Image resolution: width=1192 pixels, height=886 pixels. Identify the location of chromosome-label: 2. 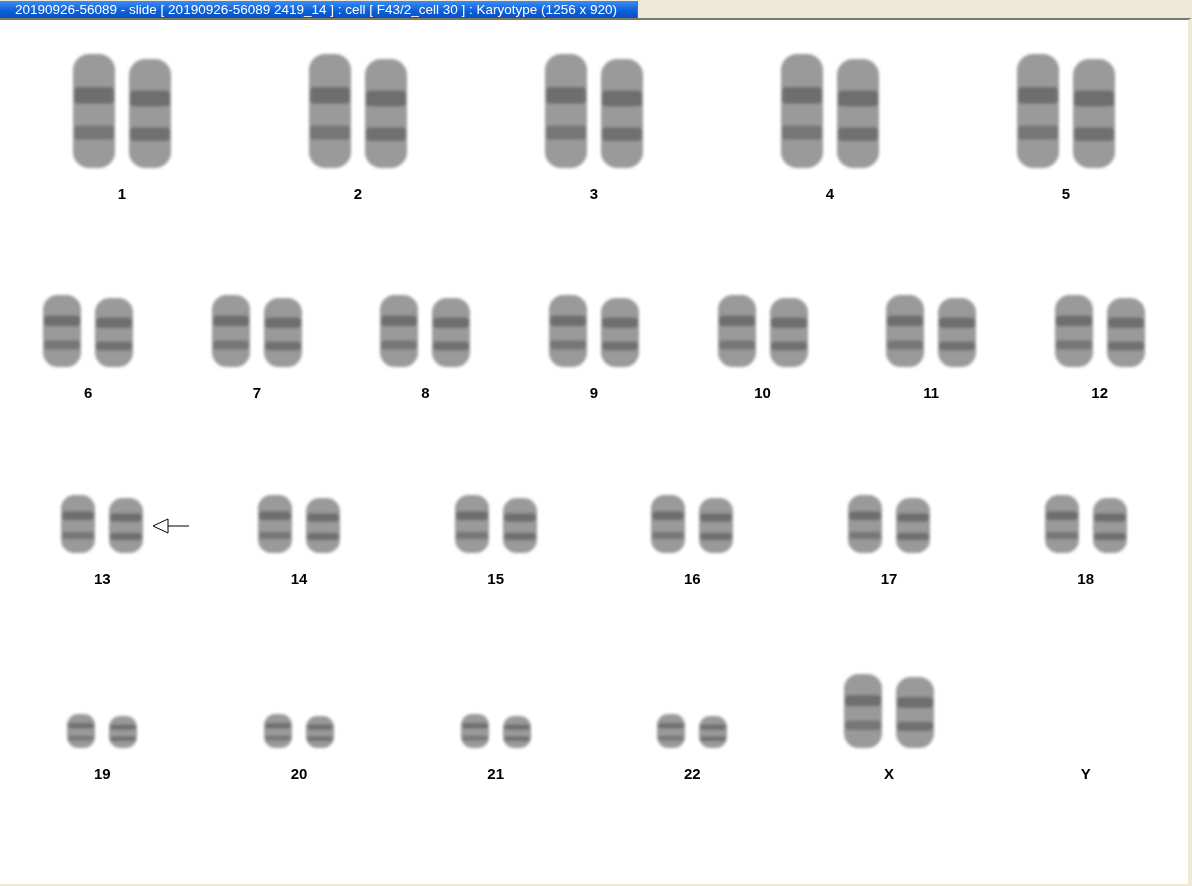
(358, 193).